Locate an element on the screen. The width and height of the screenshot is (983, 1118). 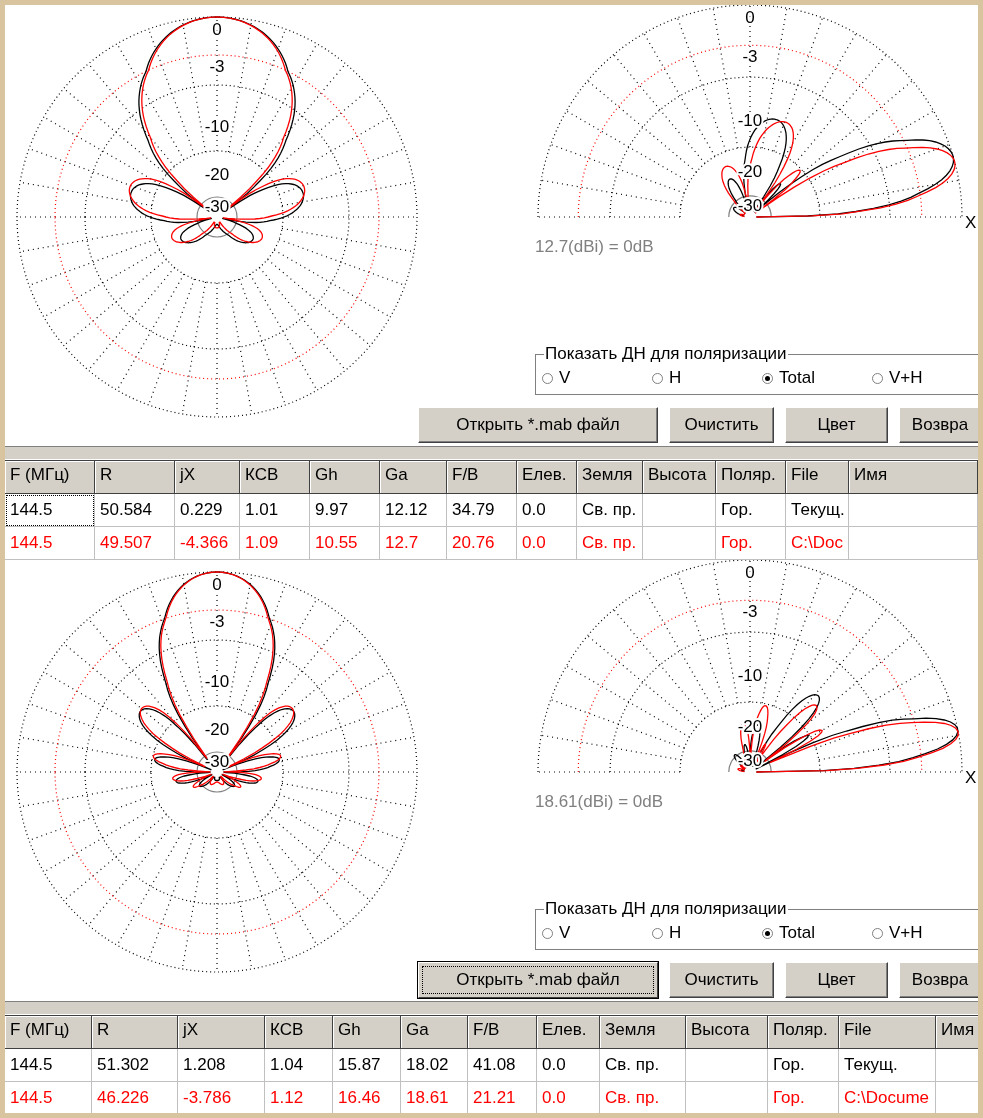
table-cell: 0.229 is located at coordinates (207, 510).